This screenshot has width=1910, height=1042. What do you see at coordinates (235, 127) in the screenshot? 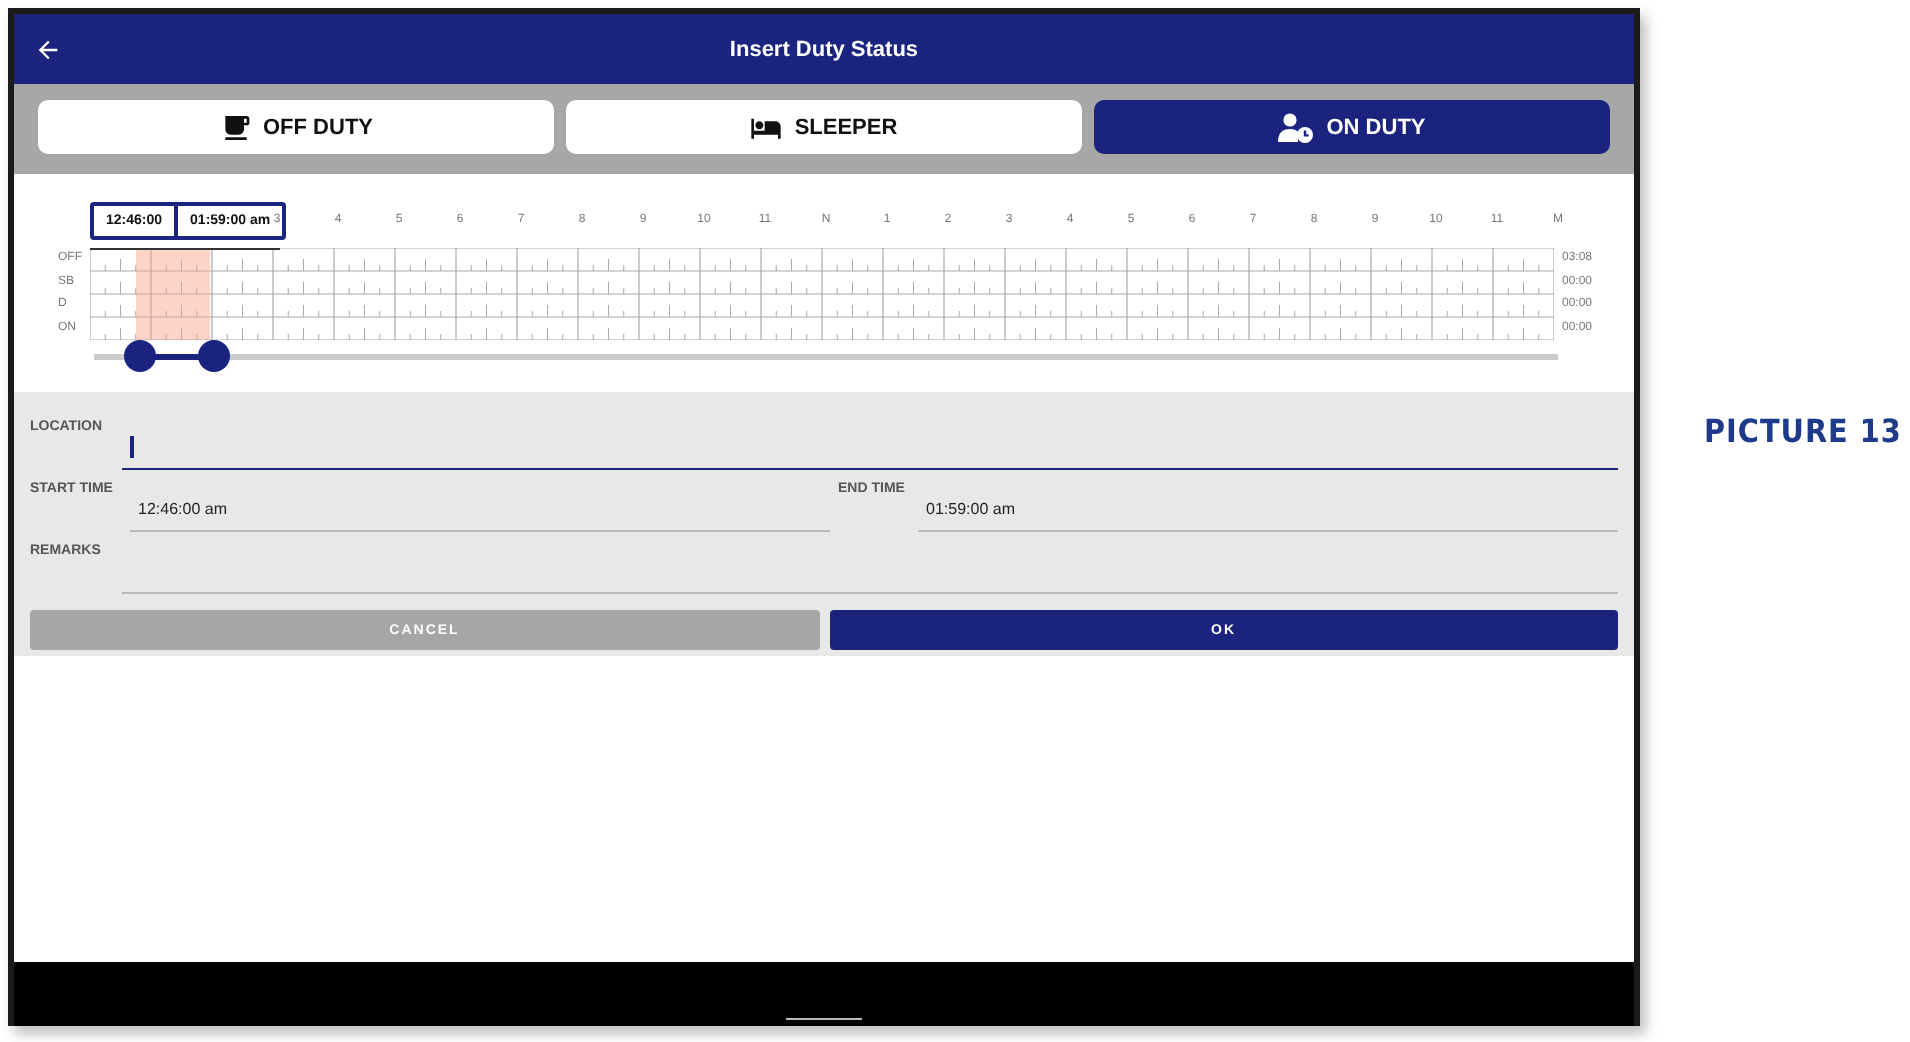
I see `coffee-cup-icon` at bounding box center [235, 127].